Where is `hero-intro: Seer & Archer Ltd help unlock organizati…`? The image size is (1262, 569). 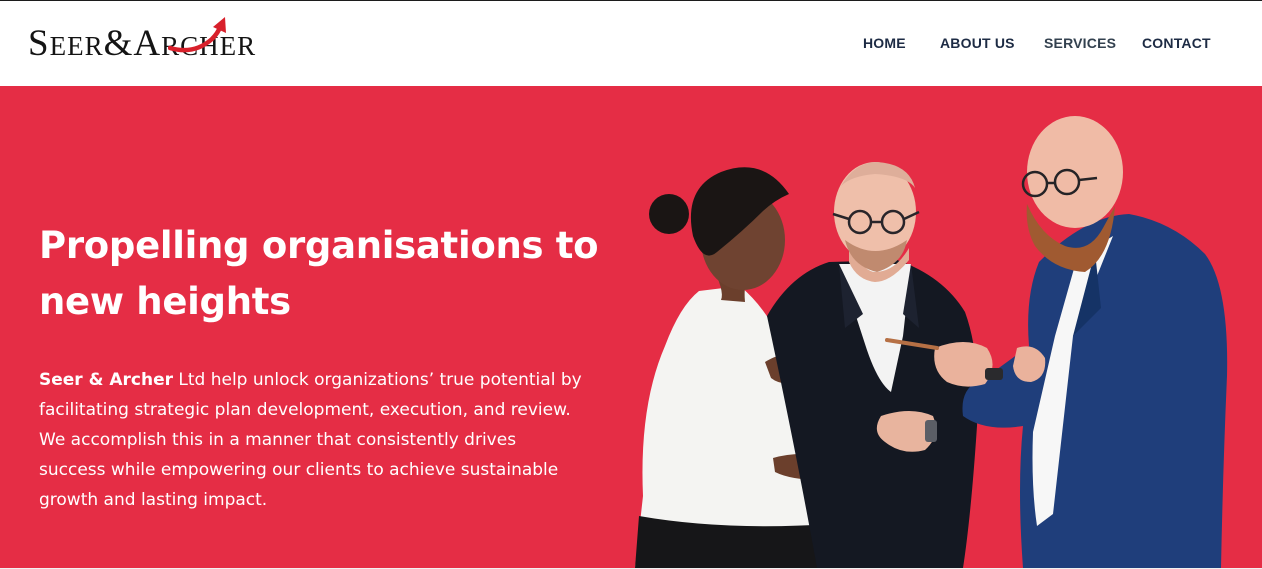 hero-intro: Seer & Archer Ltd help unlock organizati… is located at coordinates (311, 440).